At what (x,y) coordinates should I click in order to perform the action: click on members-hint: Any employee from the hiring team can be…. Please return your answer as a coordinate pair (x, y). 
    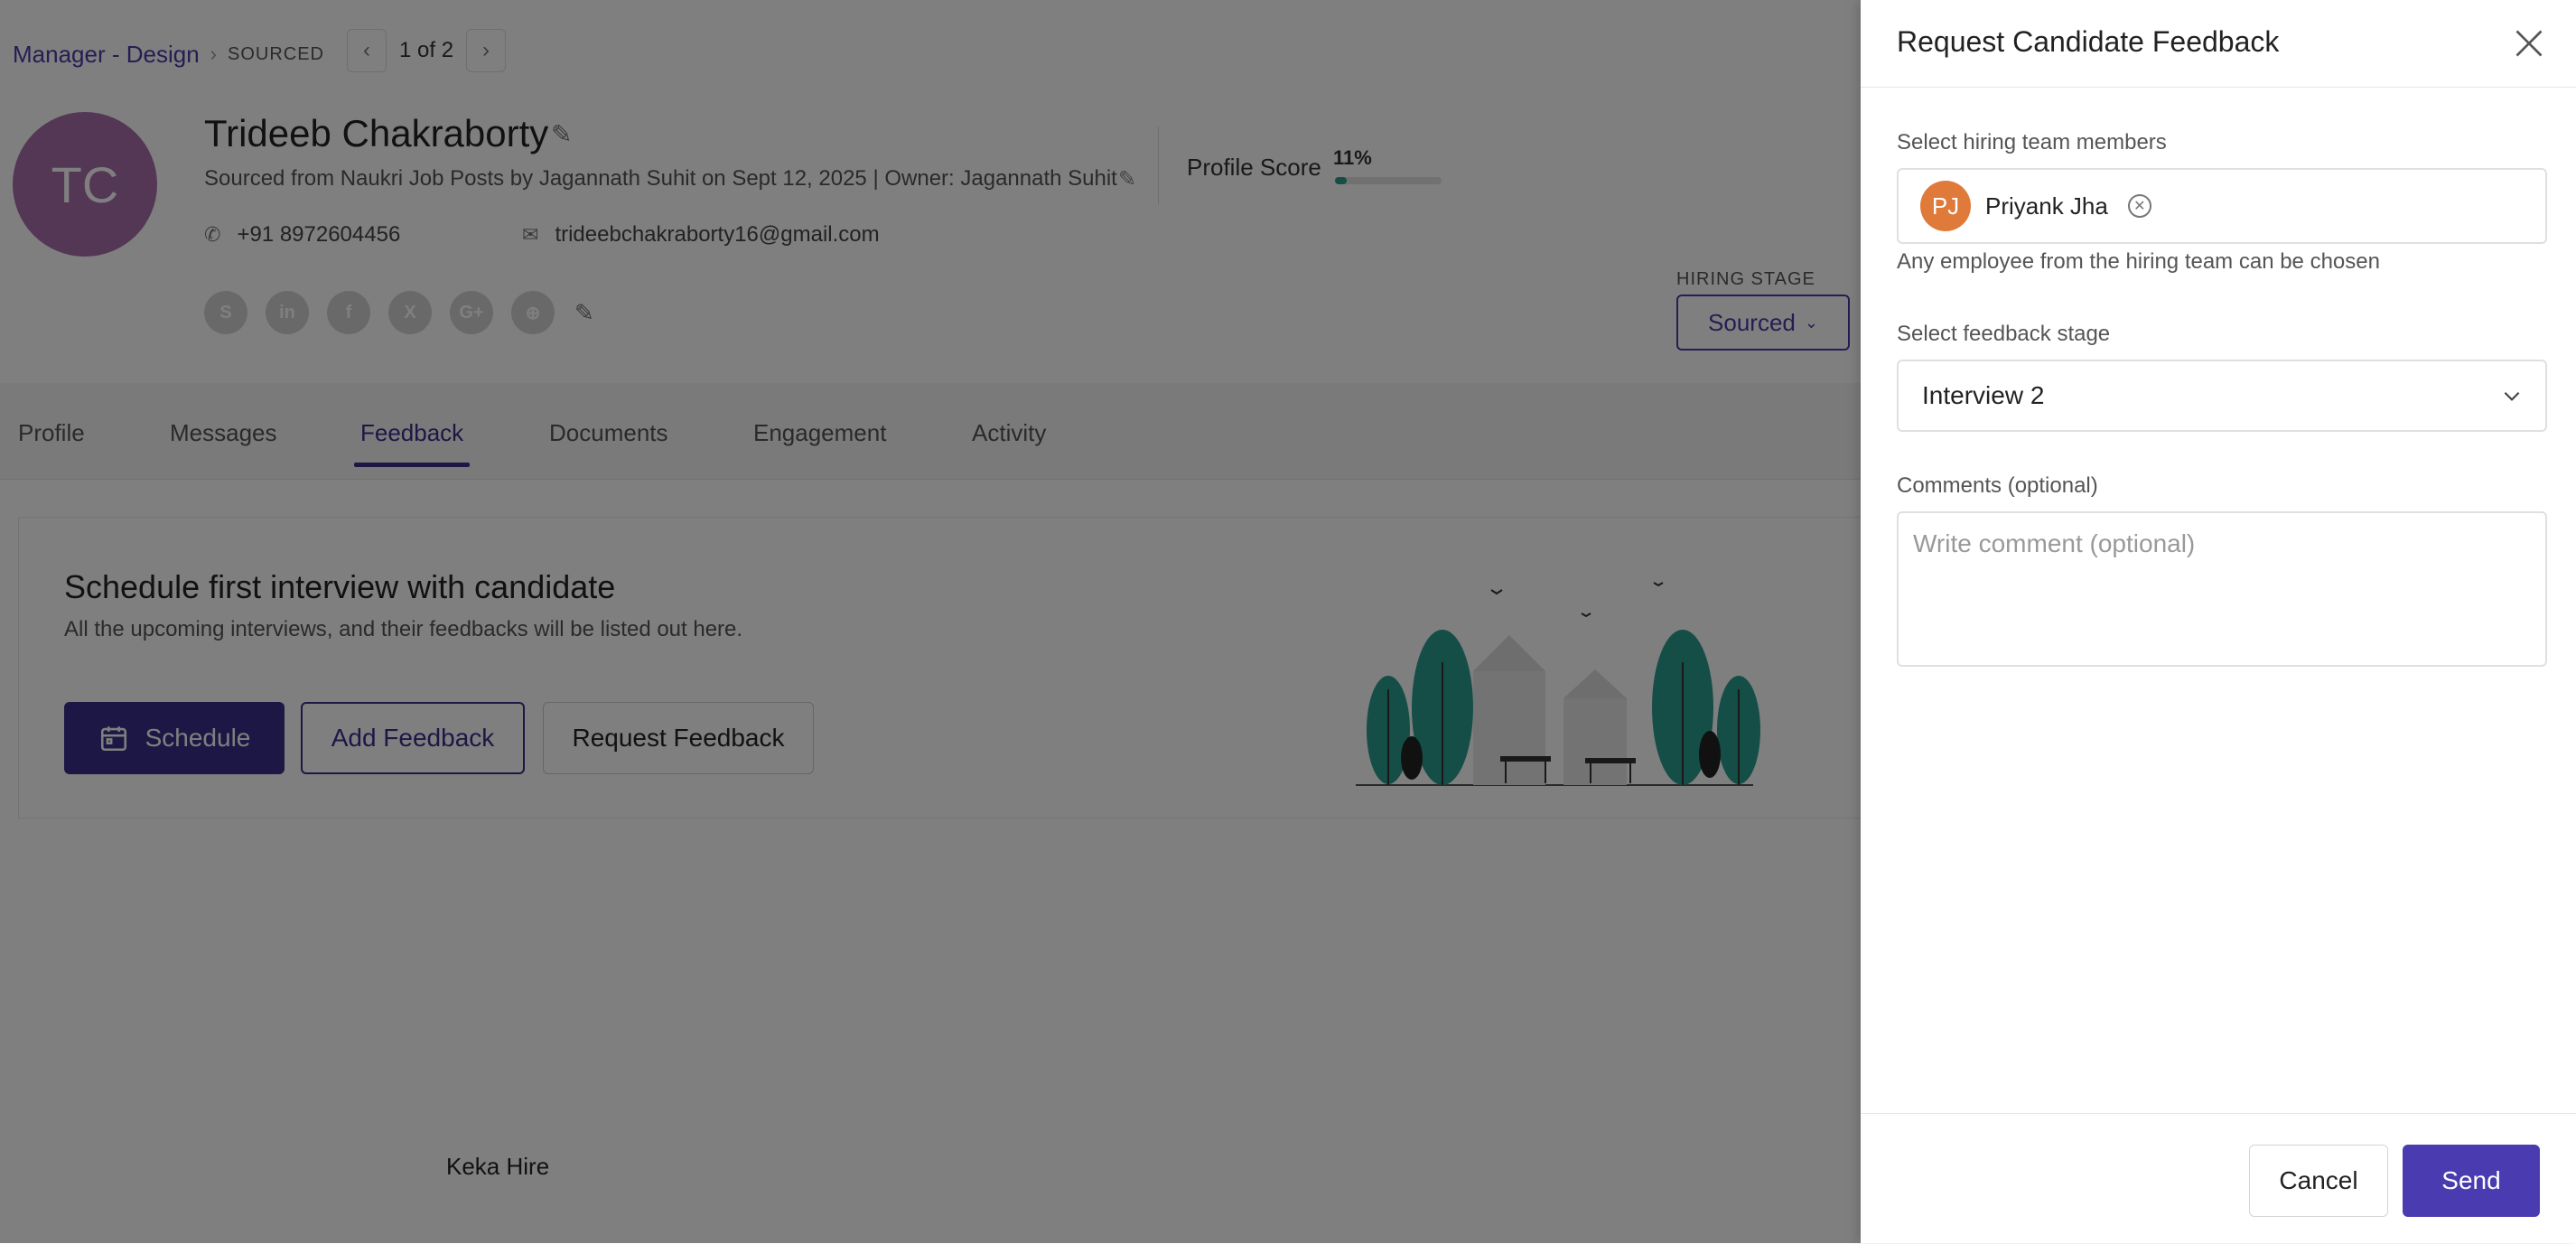
    Looking at the image, I should click on (2138, 261).